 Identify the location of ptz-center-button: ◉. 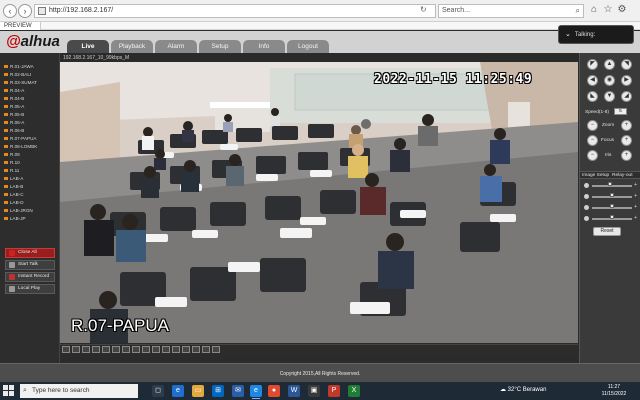
(609, 80).